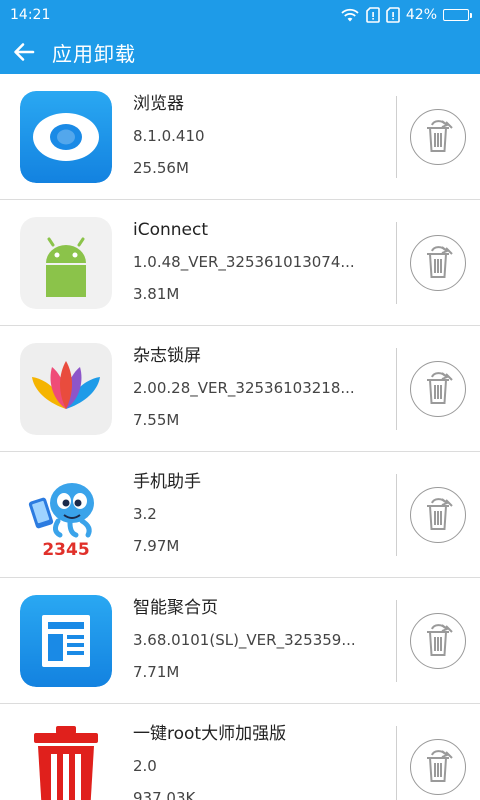  I want to click on list-item: 一键root大师加强版 2.0 937.03K, so click(240, 752).